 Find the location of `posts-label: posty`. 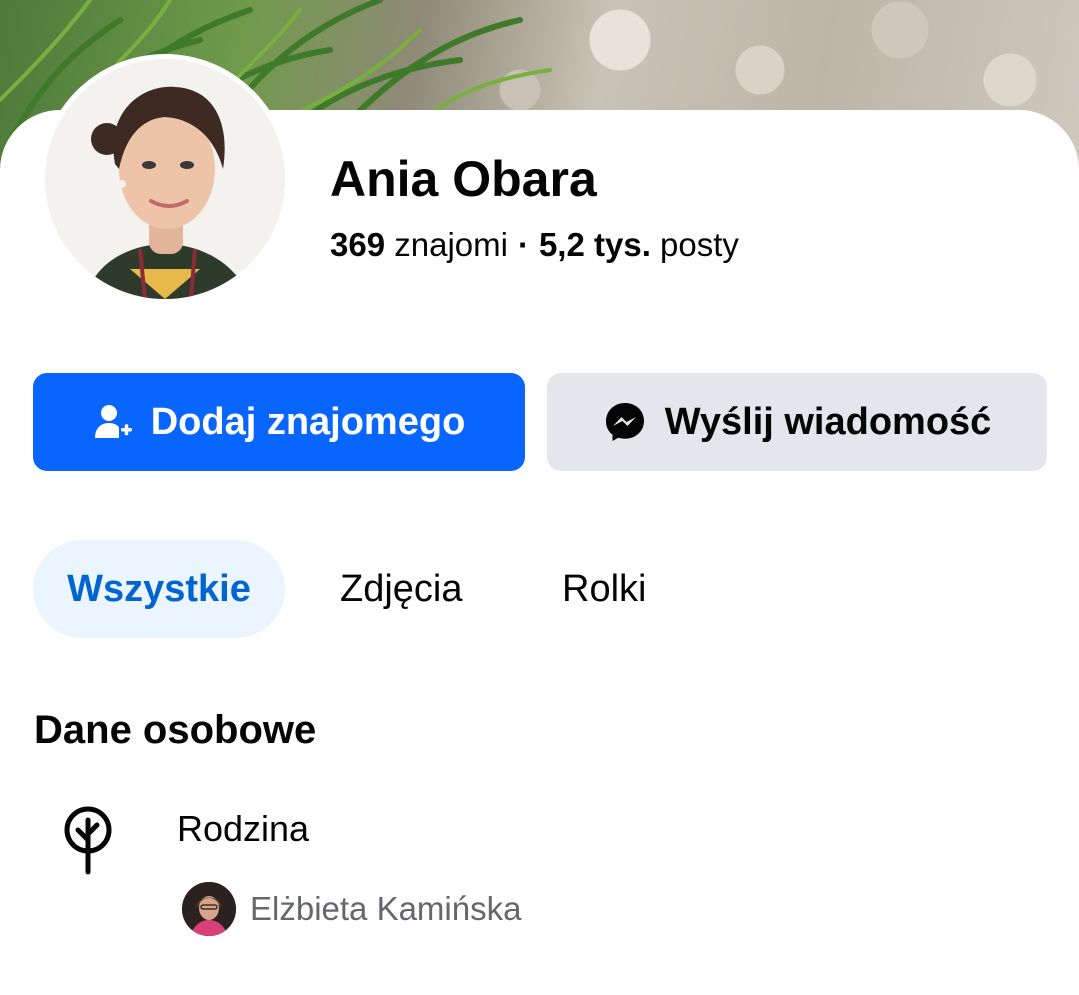

posts-label: posty is located at coordinates (699, 244).